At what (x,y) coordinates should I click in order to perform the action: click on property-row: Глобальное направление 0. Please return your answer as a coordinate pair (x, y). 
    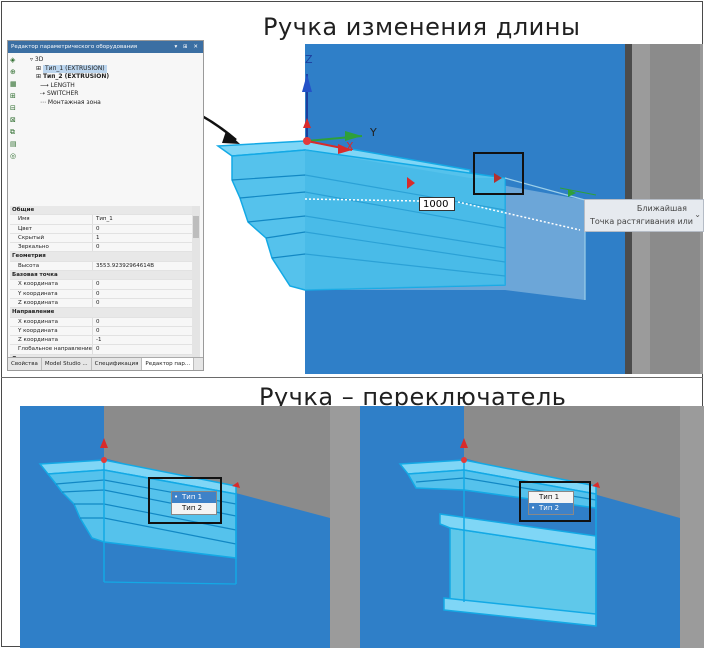
    Looking at the image, I should click on (102, 350).